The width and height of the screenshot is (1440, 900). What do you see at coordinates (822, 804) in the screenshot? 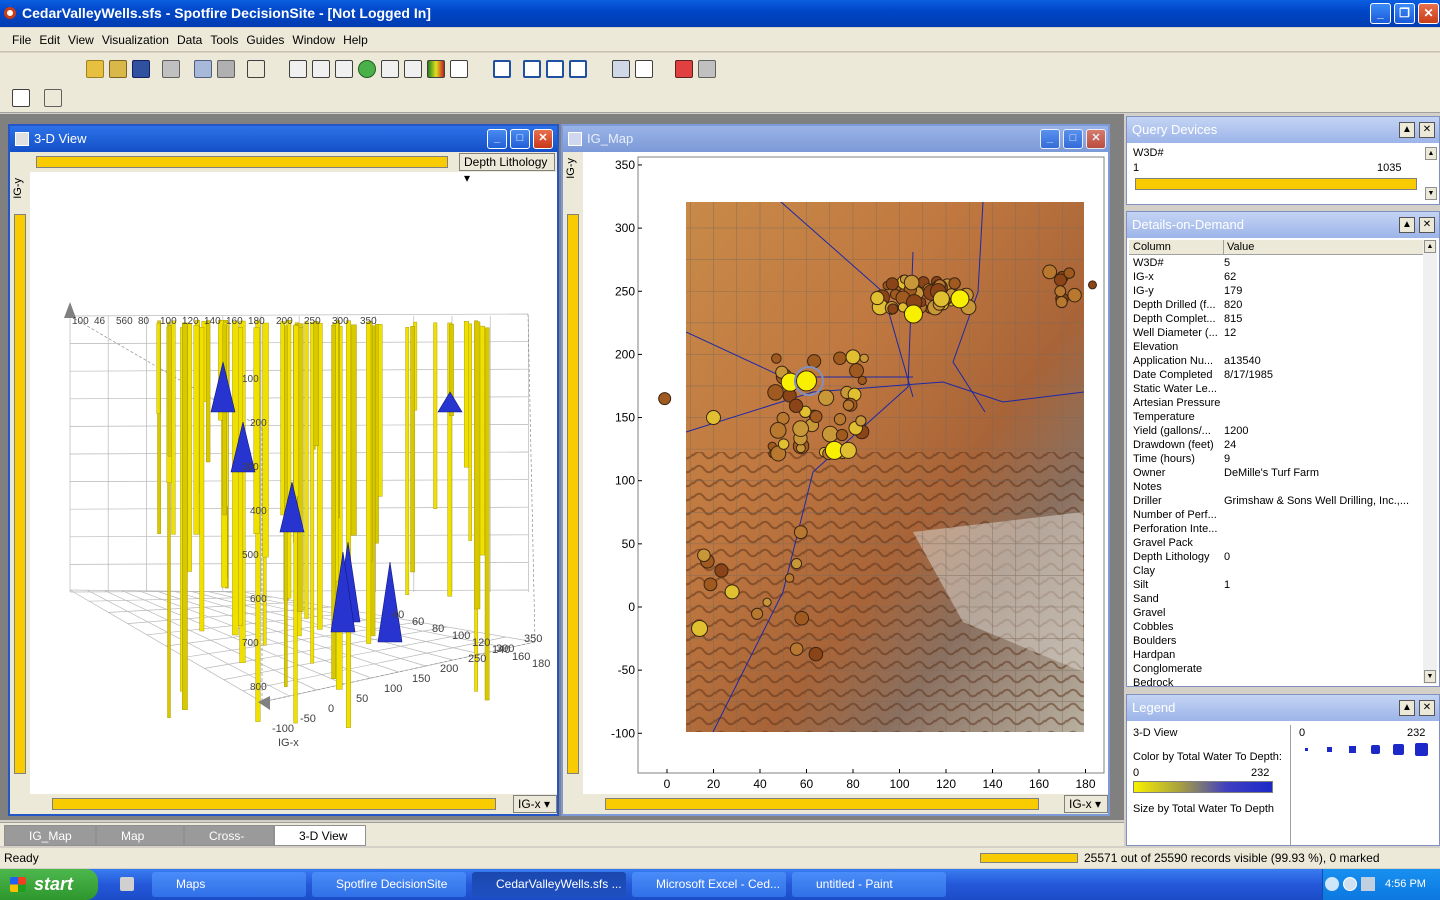
I see `ig-map-bottom-slider` at bounding box center [822, 804].